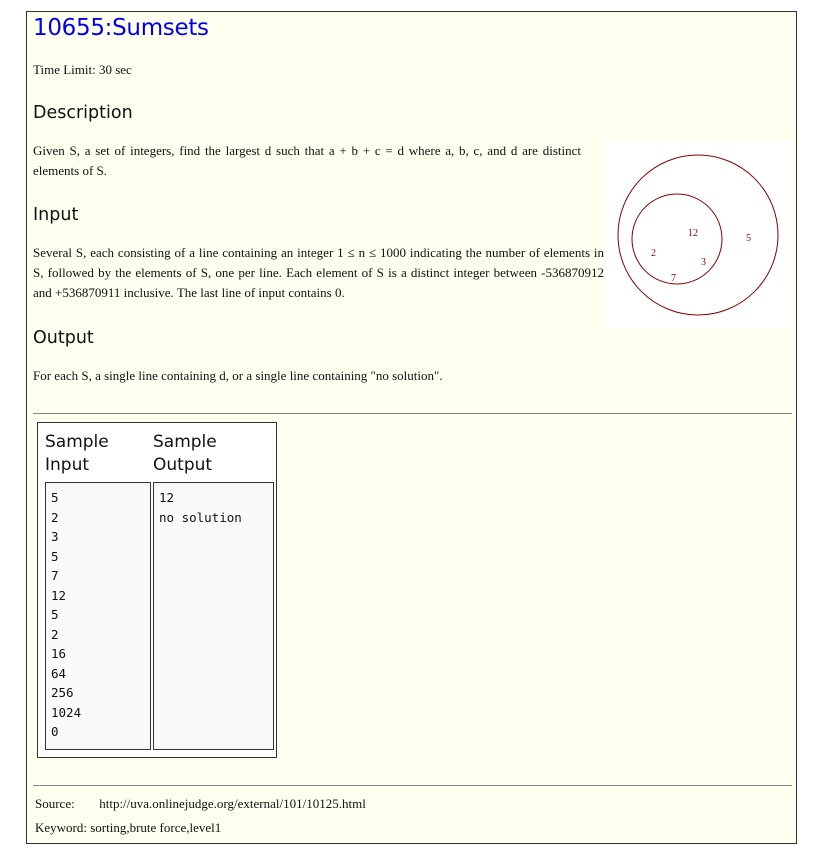 The width and height of the screenshot is (827, 852). I want to click on description-heading: Description, so click(83, 113).